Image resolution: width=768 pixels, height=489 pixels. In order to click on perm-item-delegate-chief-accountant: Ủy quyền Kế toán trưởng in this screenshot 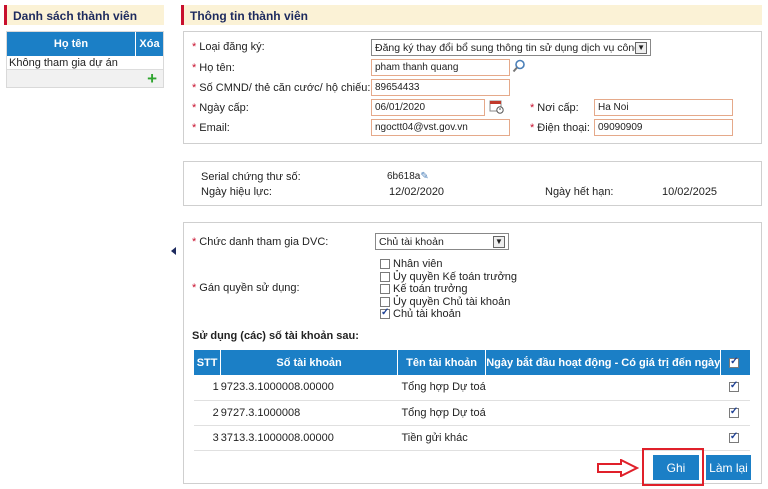, I will do `click(448, 277)`.